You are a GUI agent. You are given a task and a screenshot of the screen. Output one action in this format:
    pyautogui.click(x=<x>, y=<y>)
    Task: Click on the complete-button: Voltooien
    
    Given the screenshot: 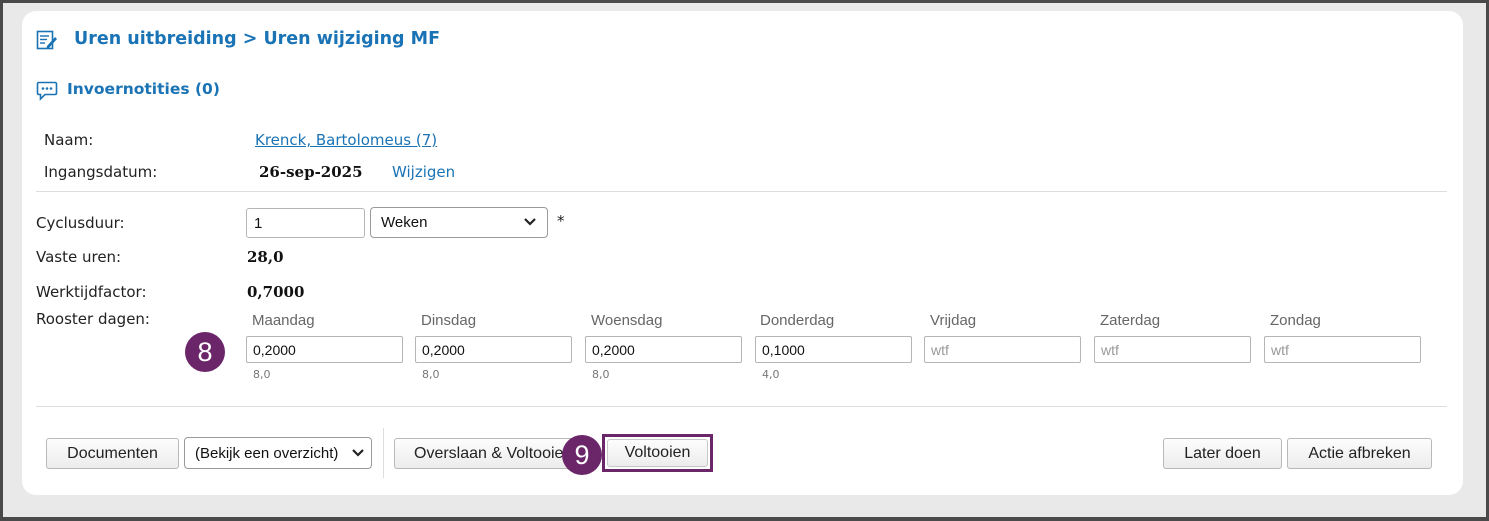 What is the action you would take?
    pyautogui.click(x=657, y=453)
    